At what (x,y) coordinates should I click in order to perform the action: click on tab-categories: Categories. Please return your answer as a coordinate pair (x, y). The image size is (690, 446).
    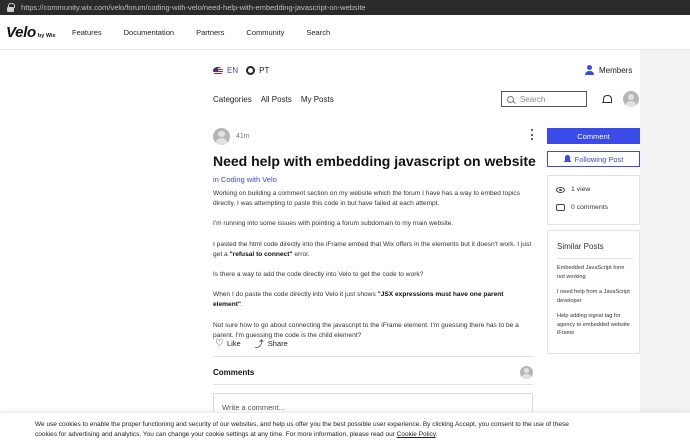
    Looking at the image, I should click on (232, 99).